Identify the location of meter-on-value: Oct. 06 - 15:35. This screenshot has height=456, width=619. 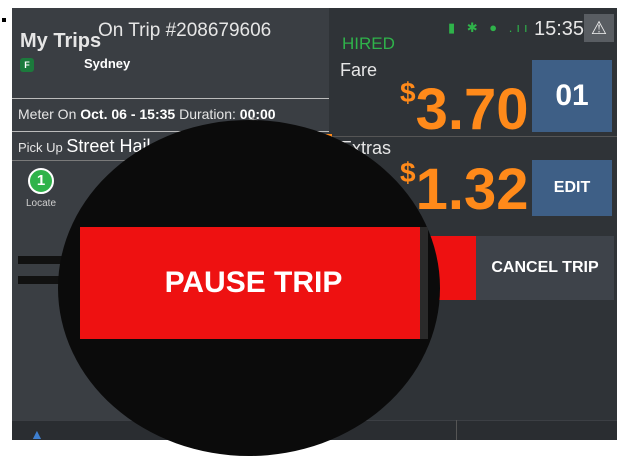
(128, 114).